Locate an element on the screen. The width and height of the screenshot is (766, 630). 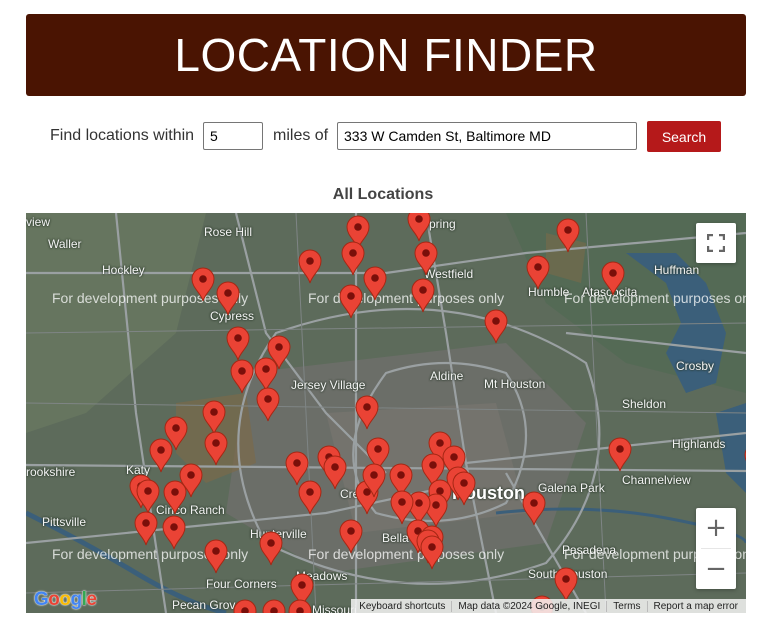
report-error-link: Report a map error is located at coordinates (695, 606).